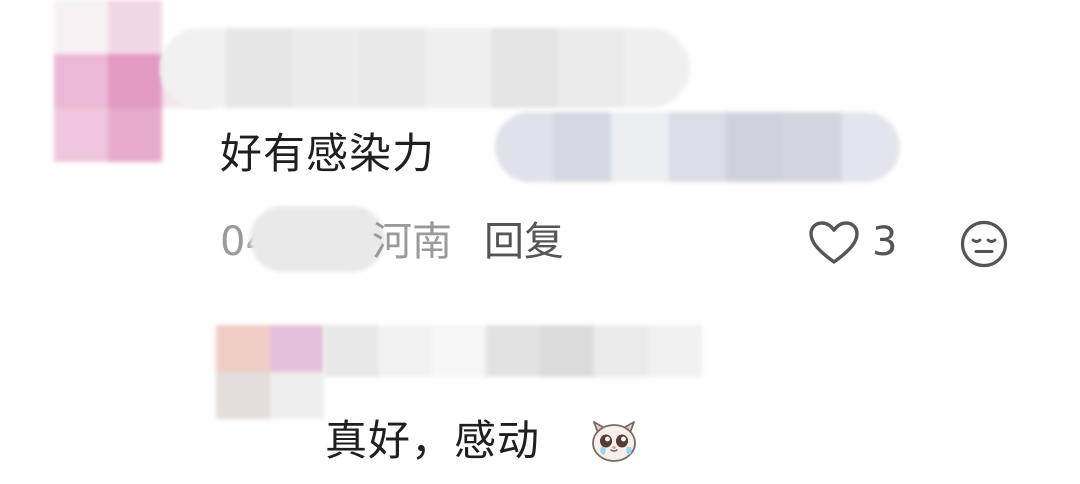 This screenshot has height=484, width=1080. What do you see at coordinates (425, 68) in the screenshot?
I see `commenter-username-redacted` at bounding box center [425, 68].